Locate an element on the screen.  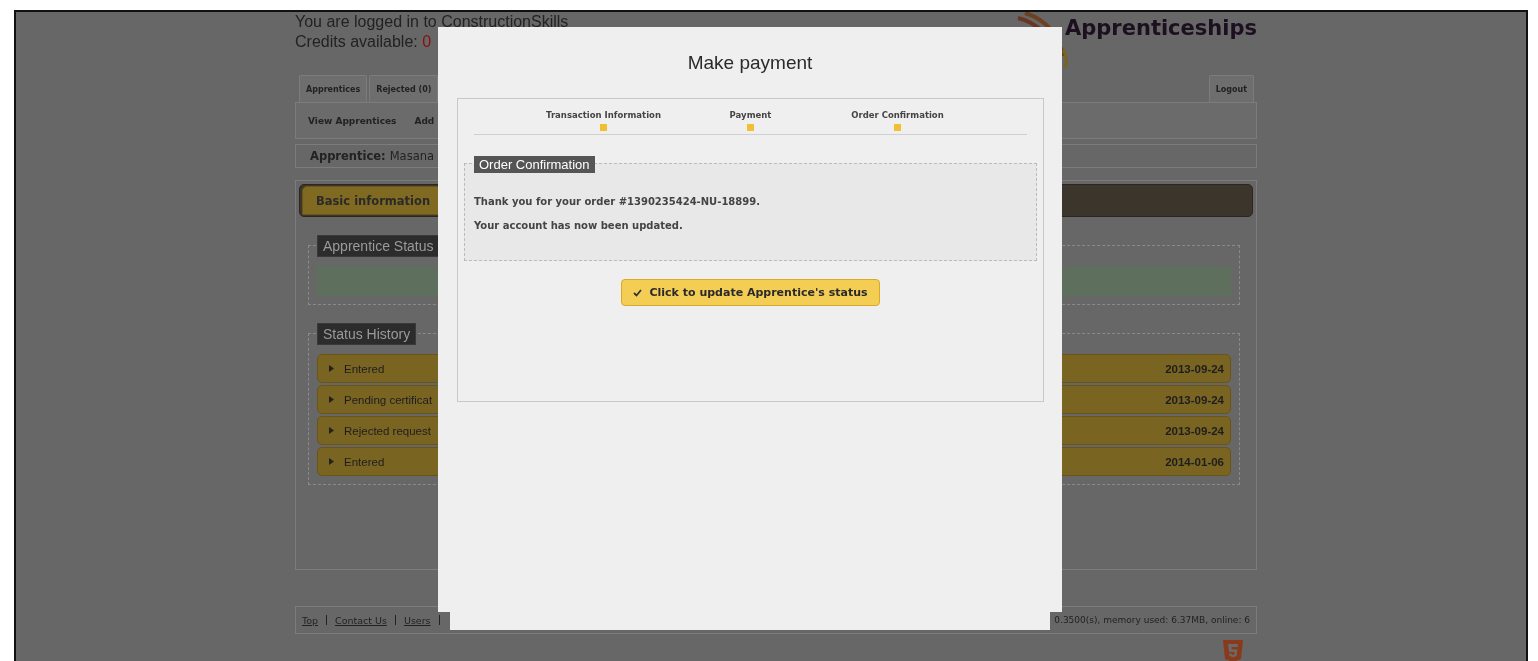
dialog-title: Make payment is located at coordinates (750, 63).